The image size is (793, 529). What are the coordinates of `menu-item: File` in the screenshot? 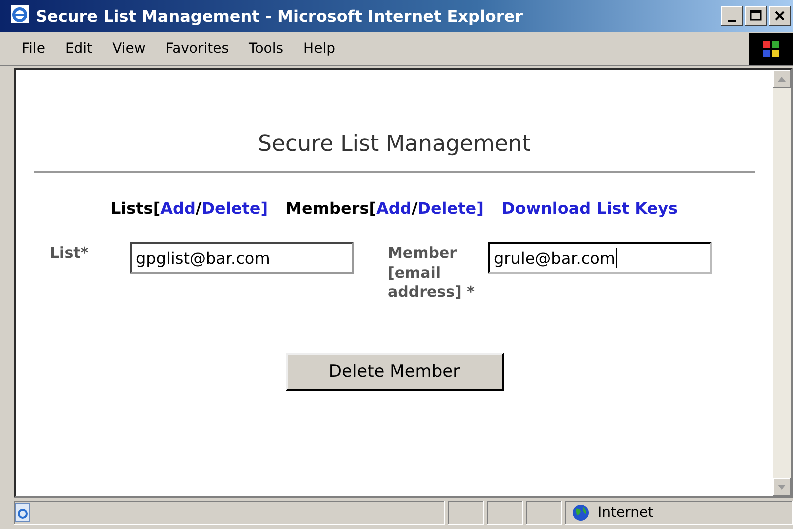 It's located at (34, 48).